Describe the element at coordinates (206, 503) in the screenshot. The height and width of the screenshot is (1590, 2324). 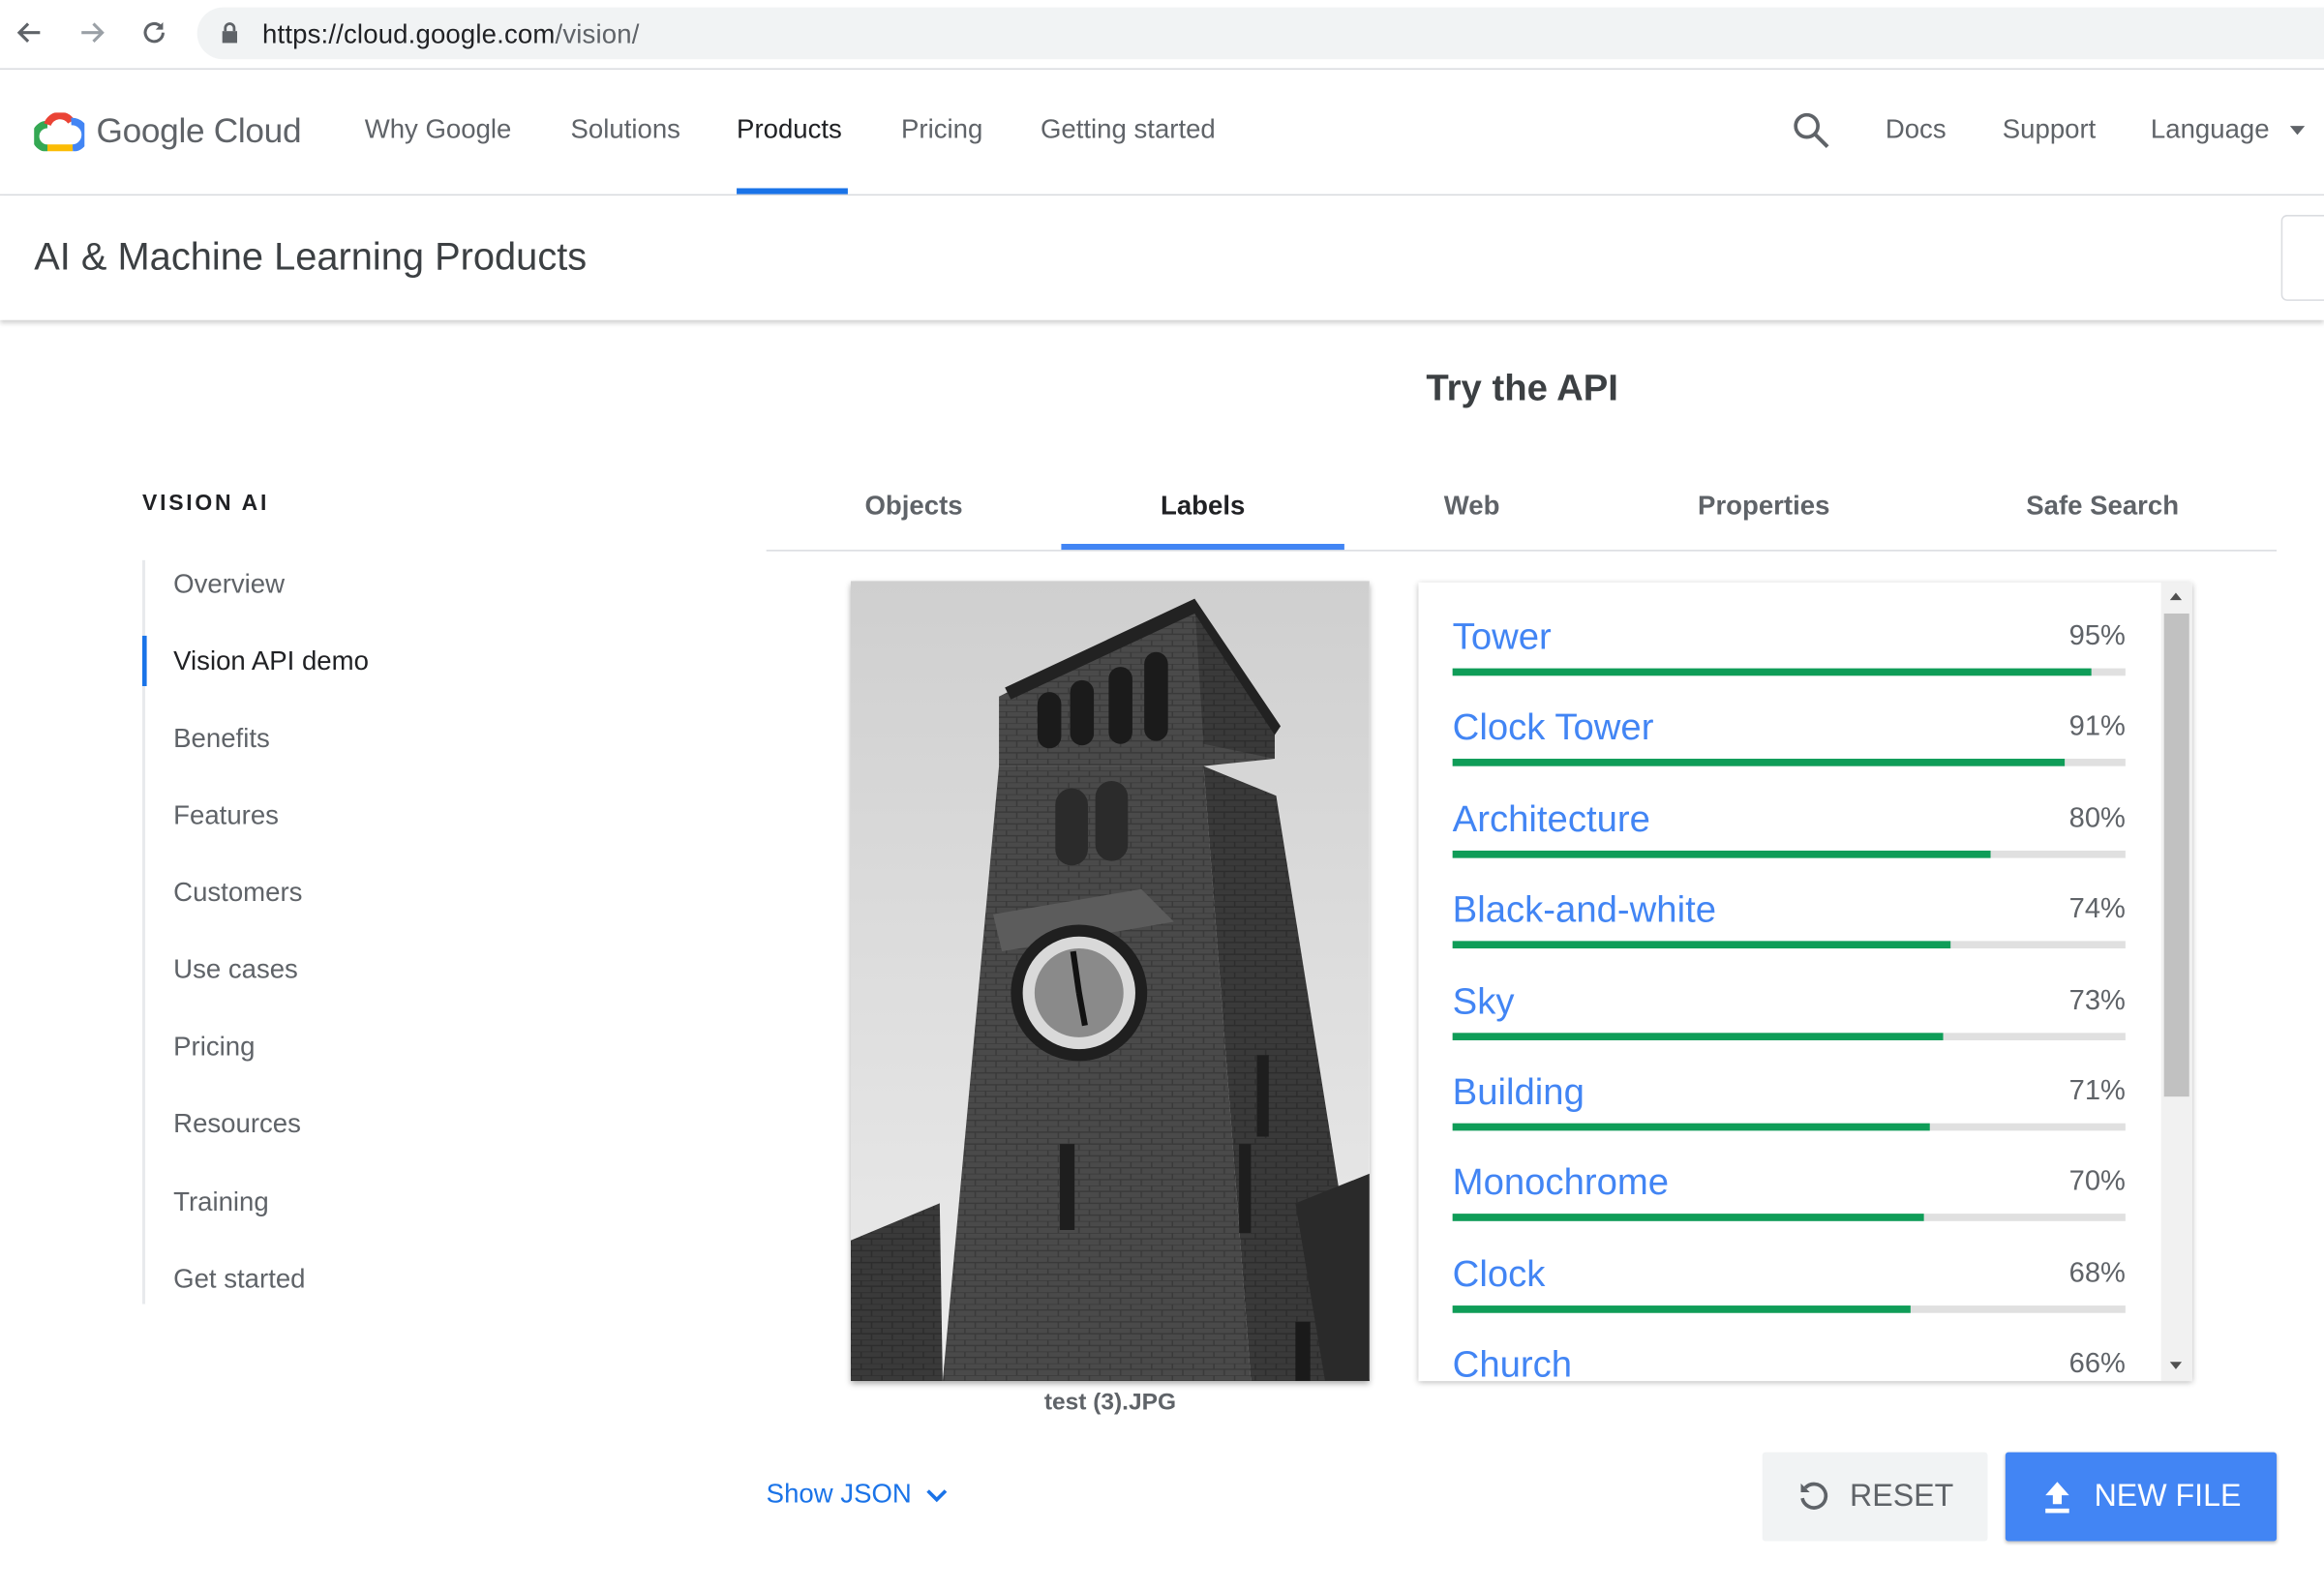
I see `sidebar-heading: VISION AI` at that location.